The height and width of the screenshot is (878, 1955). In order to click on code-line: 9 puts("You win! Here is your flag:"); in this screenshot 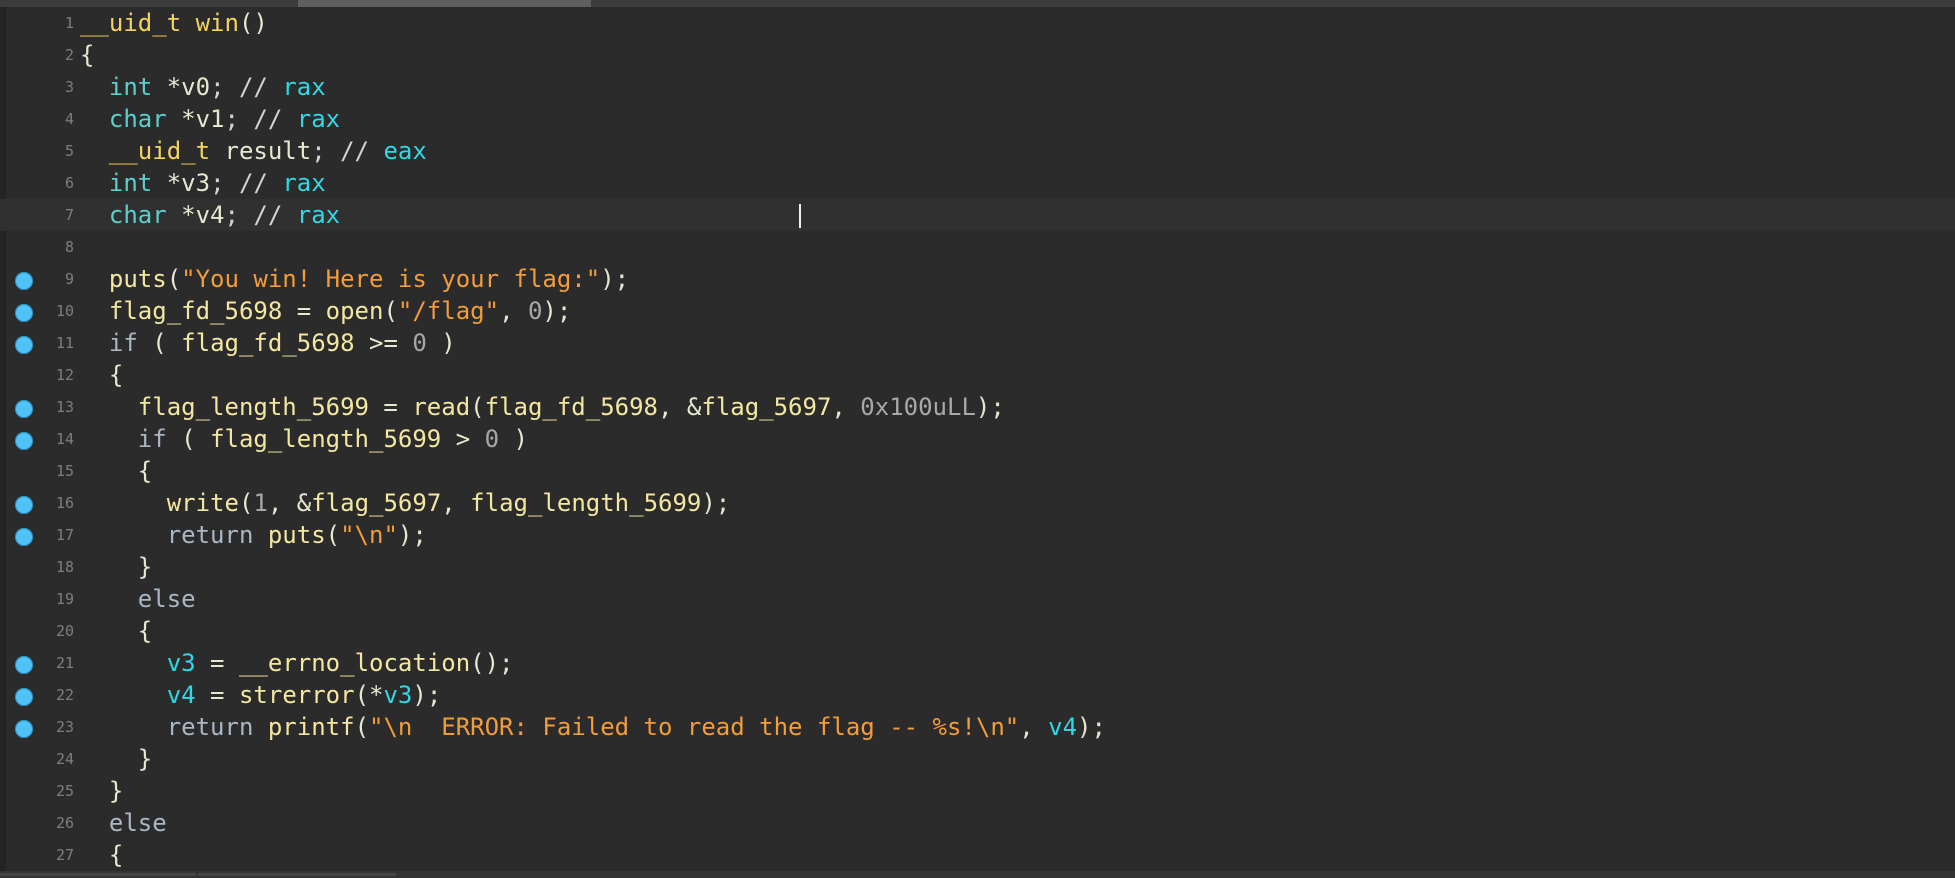, I will do `click(977, 279)`.